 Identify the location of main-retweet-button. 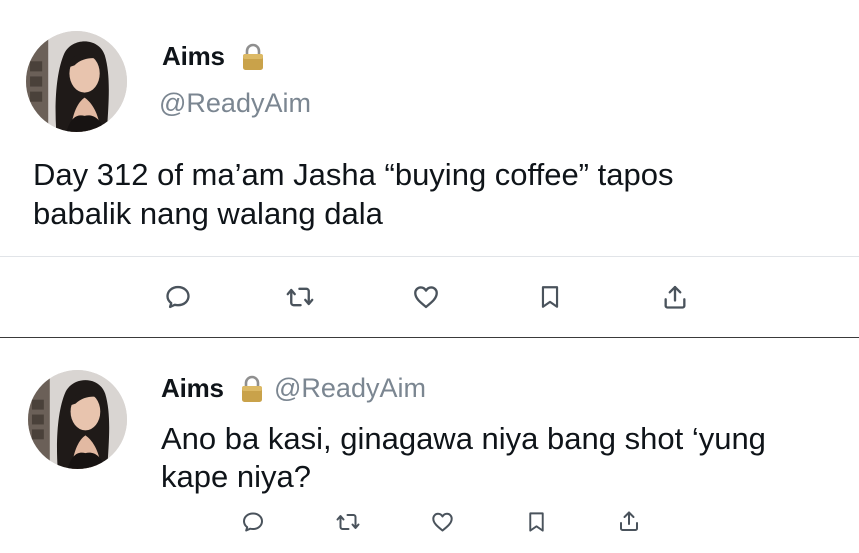
(300, 297).